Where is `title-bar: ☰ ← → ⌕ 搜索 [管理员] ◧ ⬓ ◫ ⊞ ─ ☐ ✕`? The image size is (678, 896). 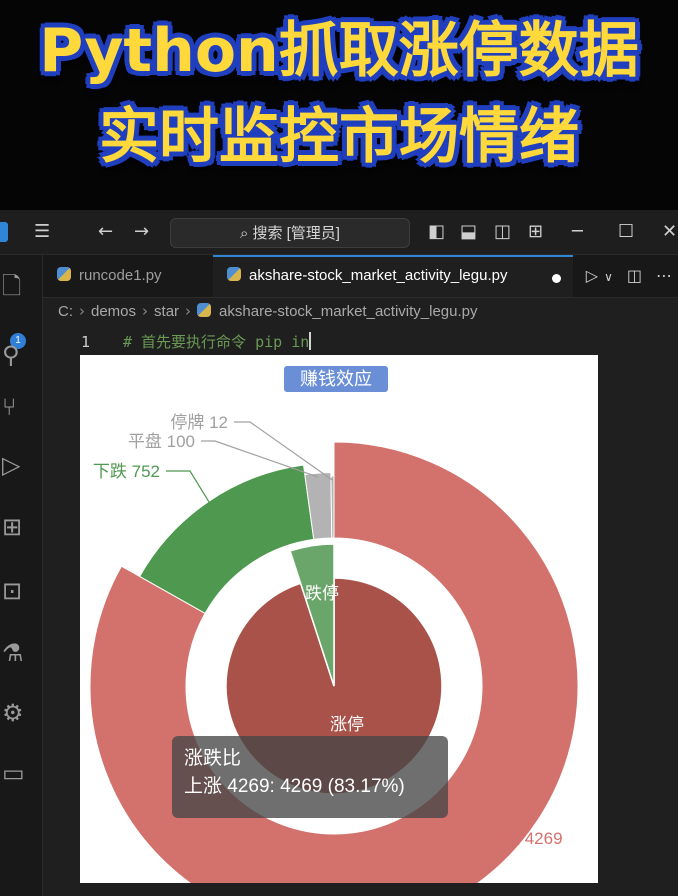 title-bar: ☰ ← → ⌕ 搜索 [管理员] ◧ ⬓ ◫ ⊞ ─ ☐ ✕ is located at coordinates (339, 232).